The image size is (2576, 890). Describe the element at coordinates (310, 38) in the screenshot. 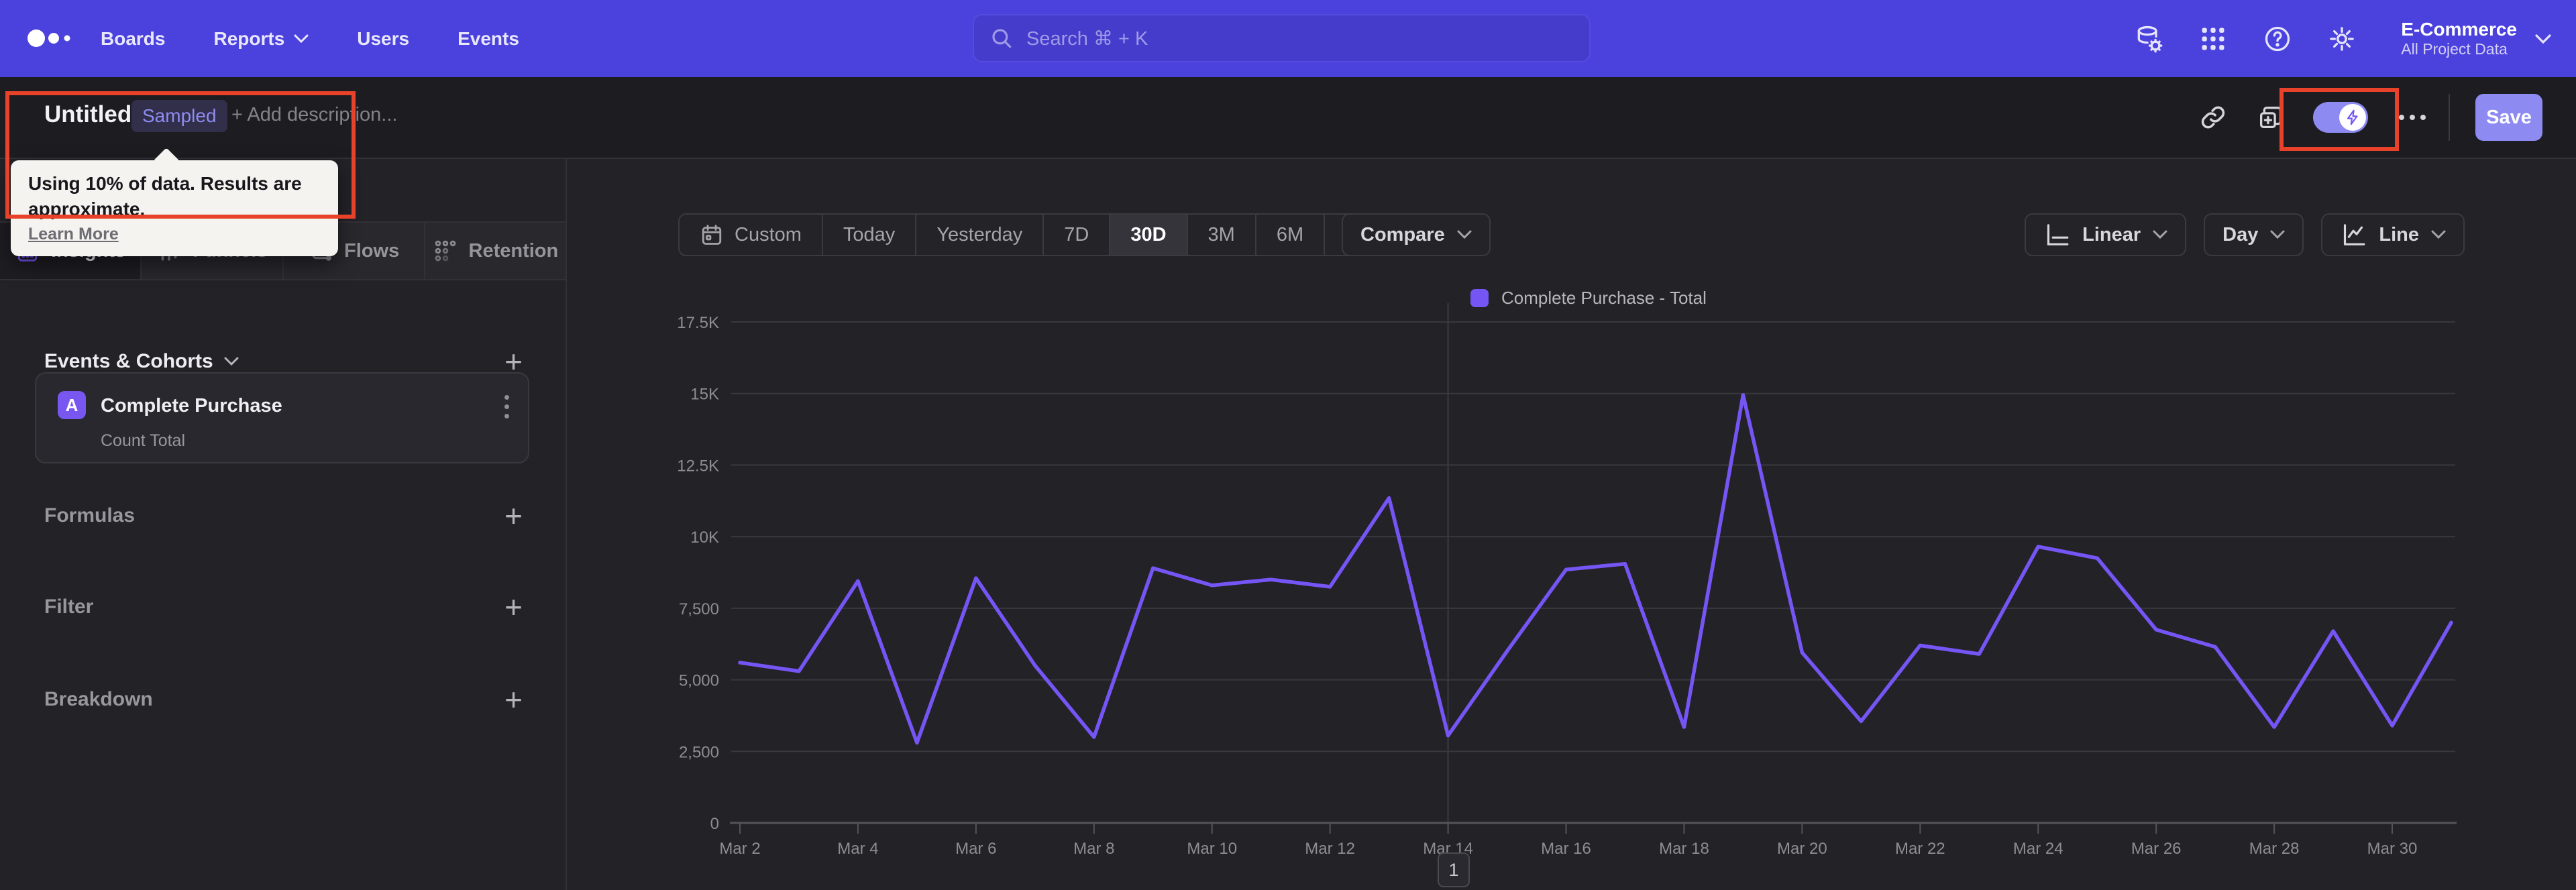

I see `nav-links: Boards Reports Users Events` at that location.